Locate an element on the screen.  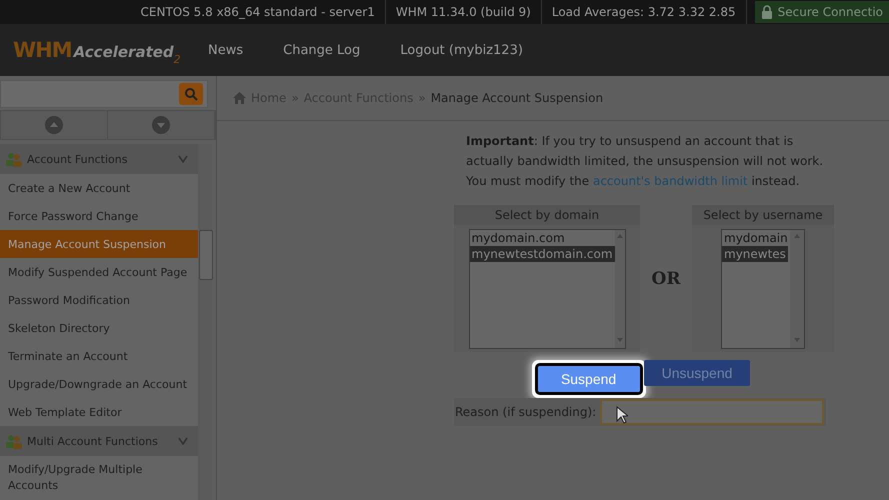
search-icon is located at coordinates (191, 94).